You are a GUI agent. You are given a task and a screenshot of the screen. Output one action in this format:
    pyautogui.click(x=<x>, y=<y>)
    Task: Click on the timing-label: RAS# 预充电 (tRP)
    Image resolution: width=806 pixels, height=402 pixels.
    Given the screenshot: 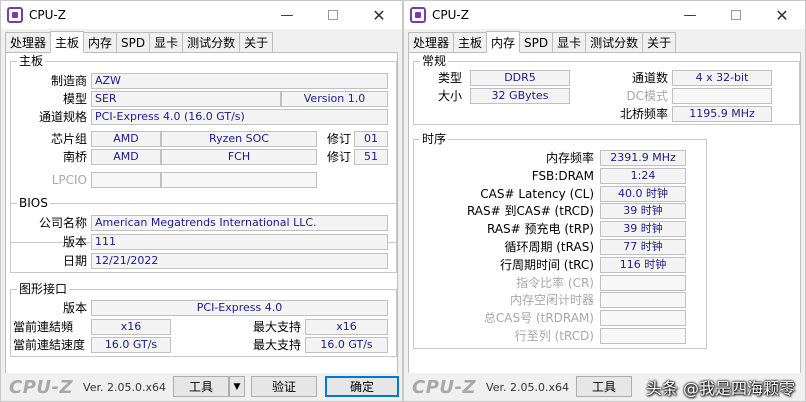 What is the action you would take?
    pyautogui.click(x=540, y=229)
    